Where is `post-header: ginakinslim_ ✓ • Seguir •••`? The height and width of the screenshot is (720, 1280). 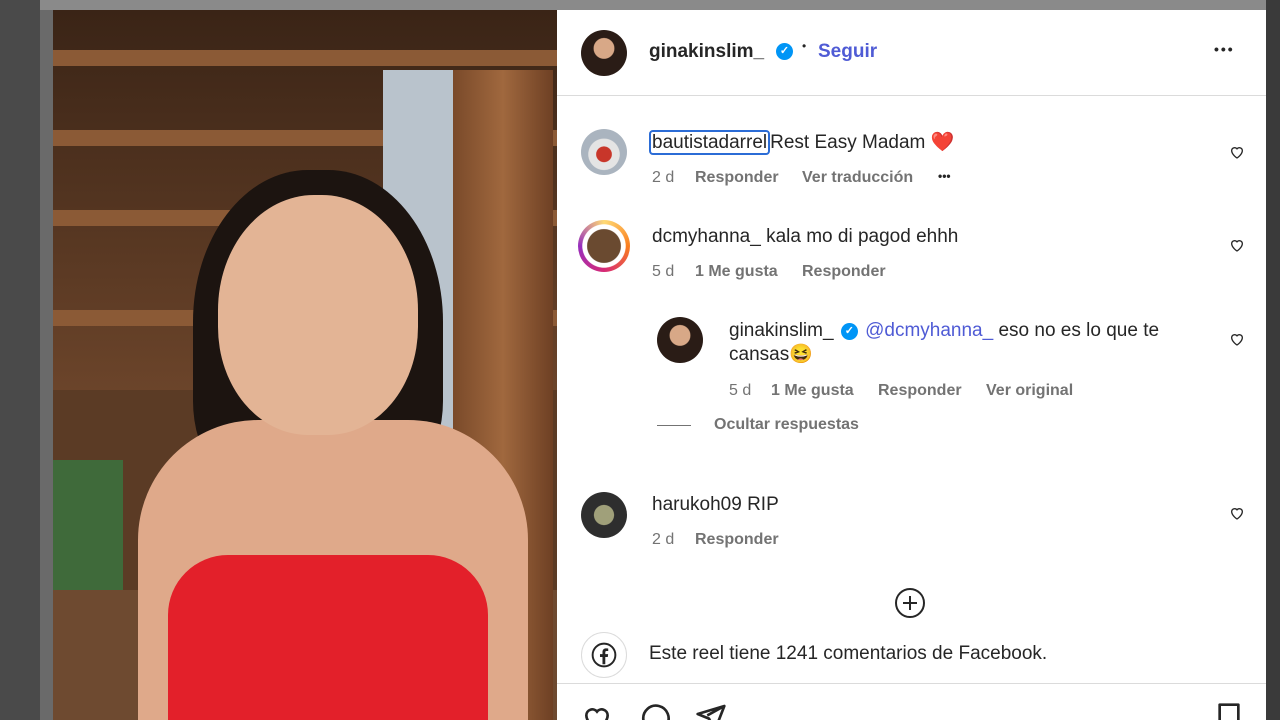 post-header: ginakinslim_ ✓ • Seguir ••• is located at coordinates (911, 53).